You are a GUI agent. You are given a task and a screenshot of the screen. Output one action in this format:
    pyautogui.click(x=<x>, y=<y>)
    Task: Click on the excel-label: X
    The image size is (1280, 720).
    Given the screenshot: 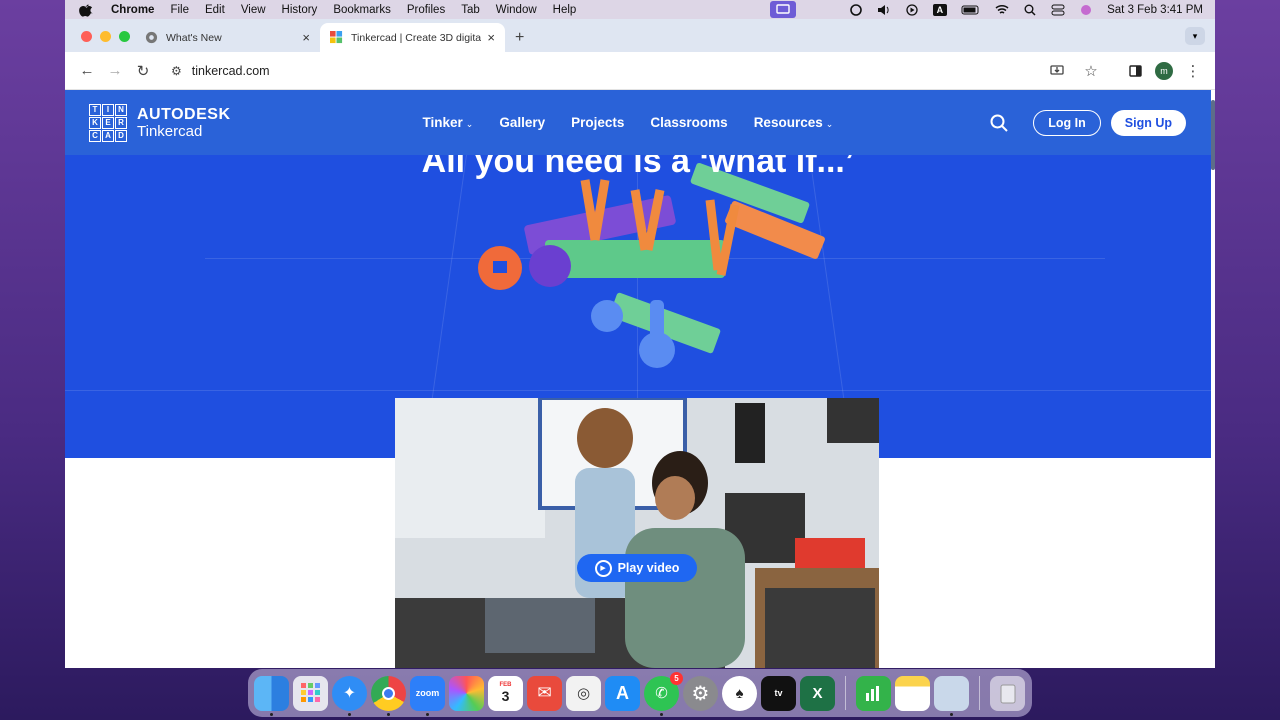 What is the action you would take?
    pyautogui.click(x=817, y=693)
    